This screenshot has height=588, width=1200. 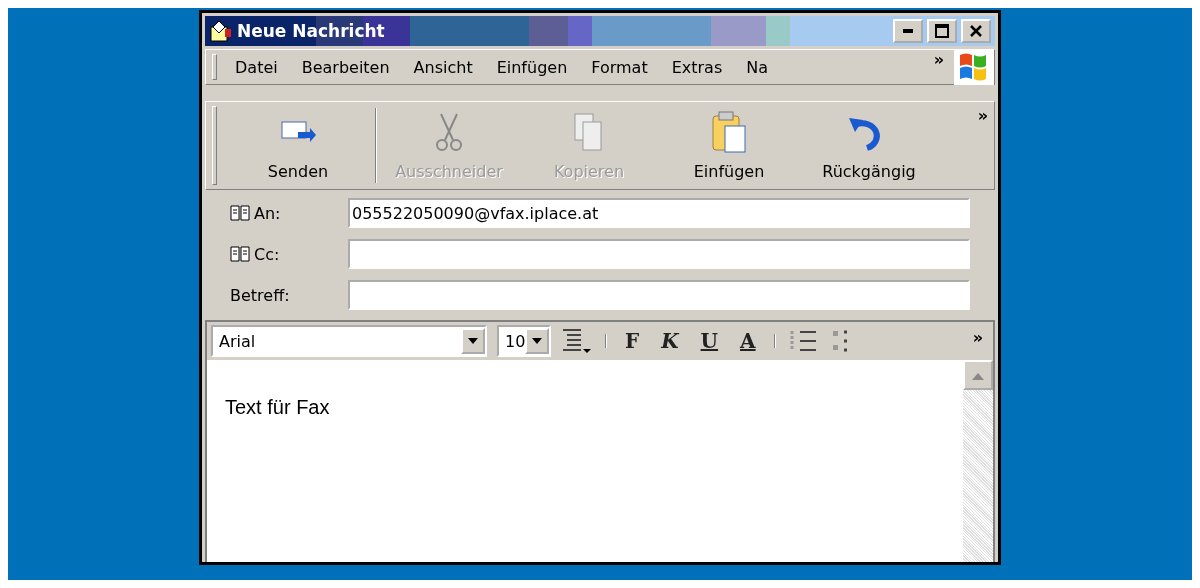 I want to click on menu-item: Extras, so click(x=697, y=67).